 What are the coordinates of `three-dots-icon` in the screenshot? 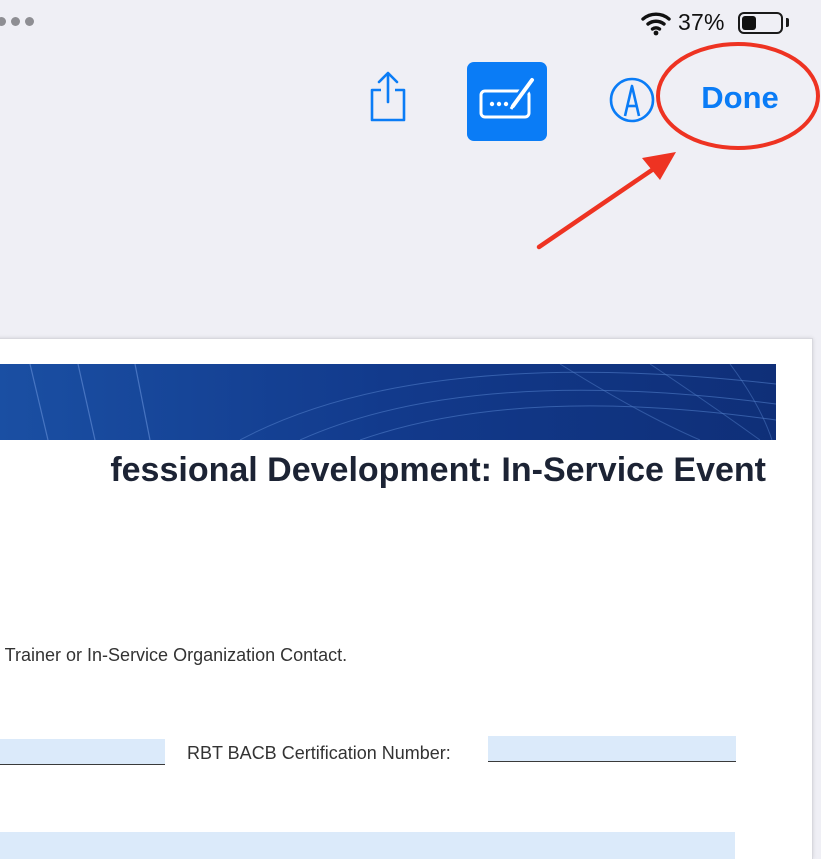 It's located at (17, 21).